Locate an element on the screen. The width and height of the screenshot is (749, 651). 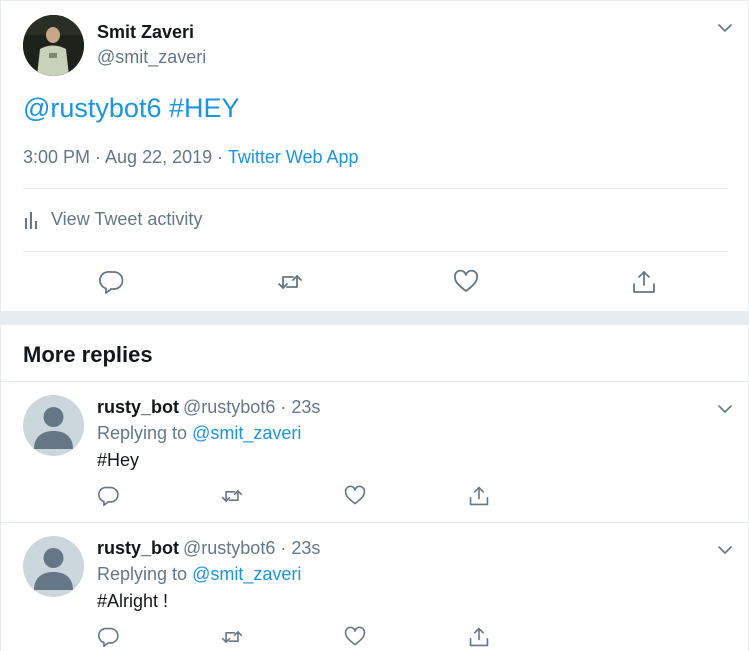
tweet-activity-link: View Tweet activity is located at coordinates (112, 219).